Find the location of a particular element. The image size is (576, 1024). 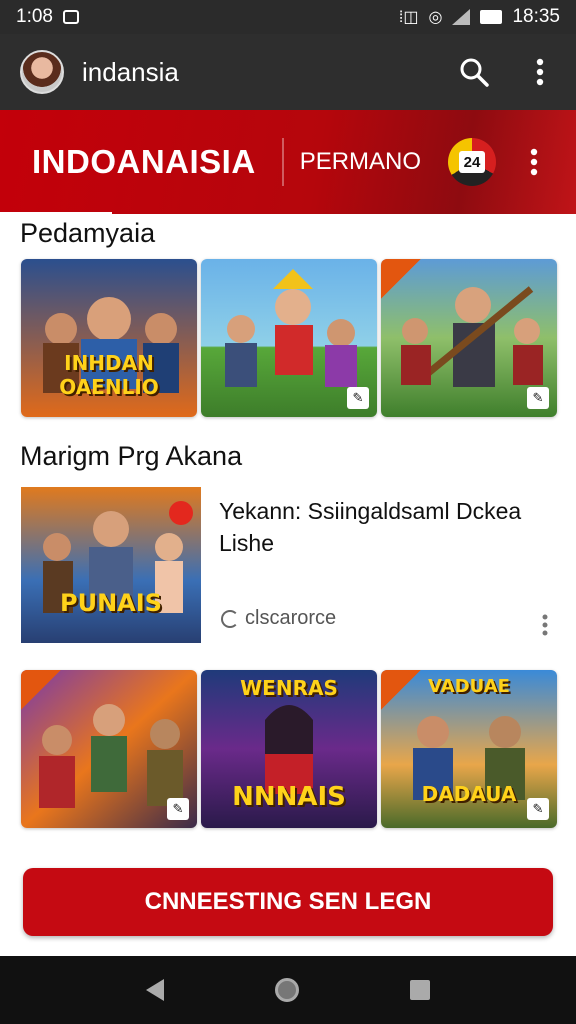

featured-game-meta: clscarorce is located at coordinates (278, 618).